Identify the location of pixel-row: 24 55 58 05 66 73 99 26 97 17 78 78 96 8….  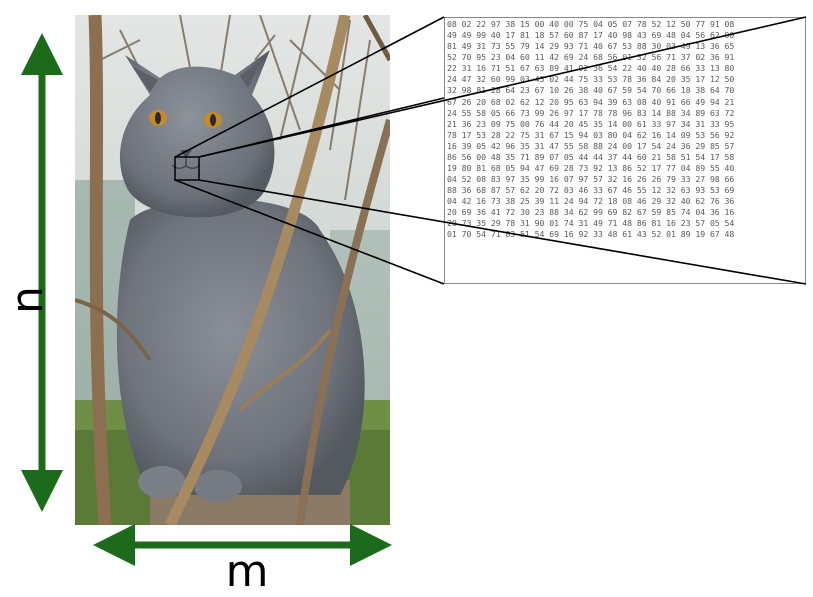
(591, 112).